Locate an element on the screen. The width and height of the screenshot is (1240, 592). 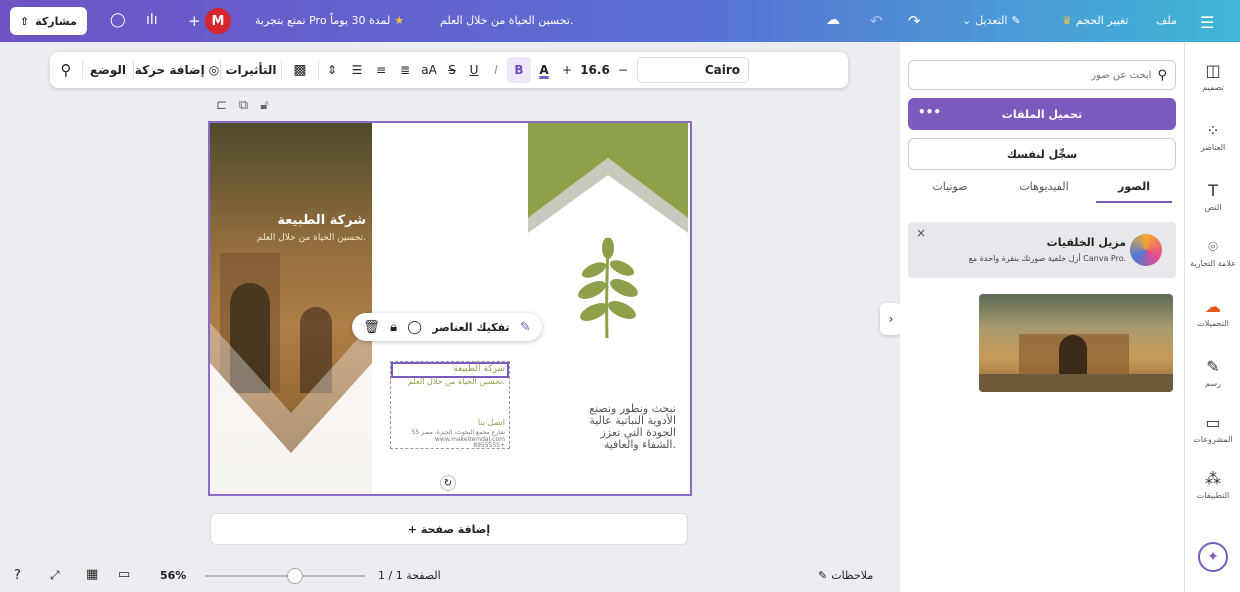
ruins-photo: شركة الطبيعة تحسين الحياة من خلال العلم. is located at coordinates (291, 308).